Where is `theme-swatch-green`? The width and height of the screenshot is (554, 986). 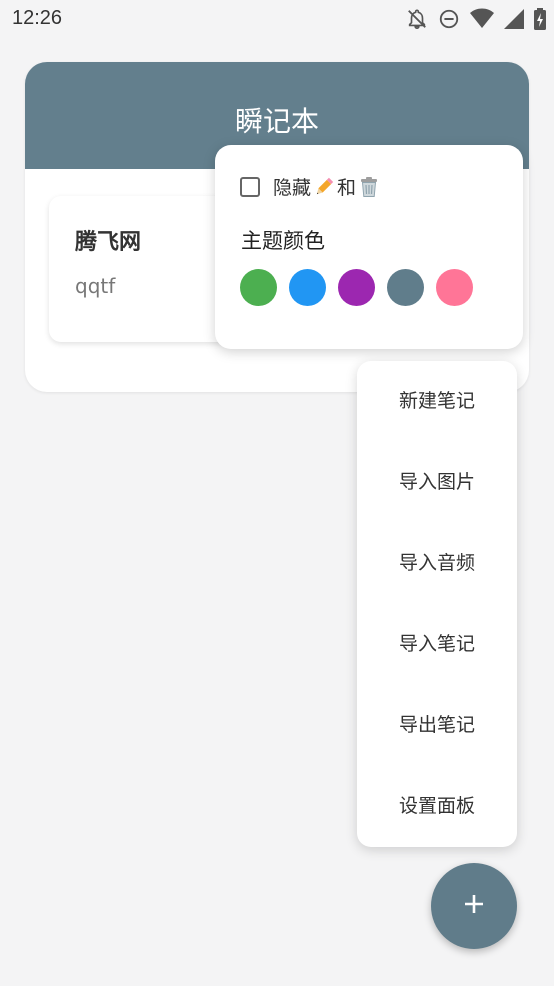 theme-swatch-green is located at coordinates (258, 287).